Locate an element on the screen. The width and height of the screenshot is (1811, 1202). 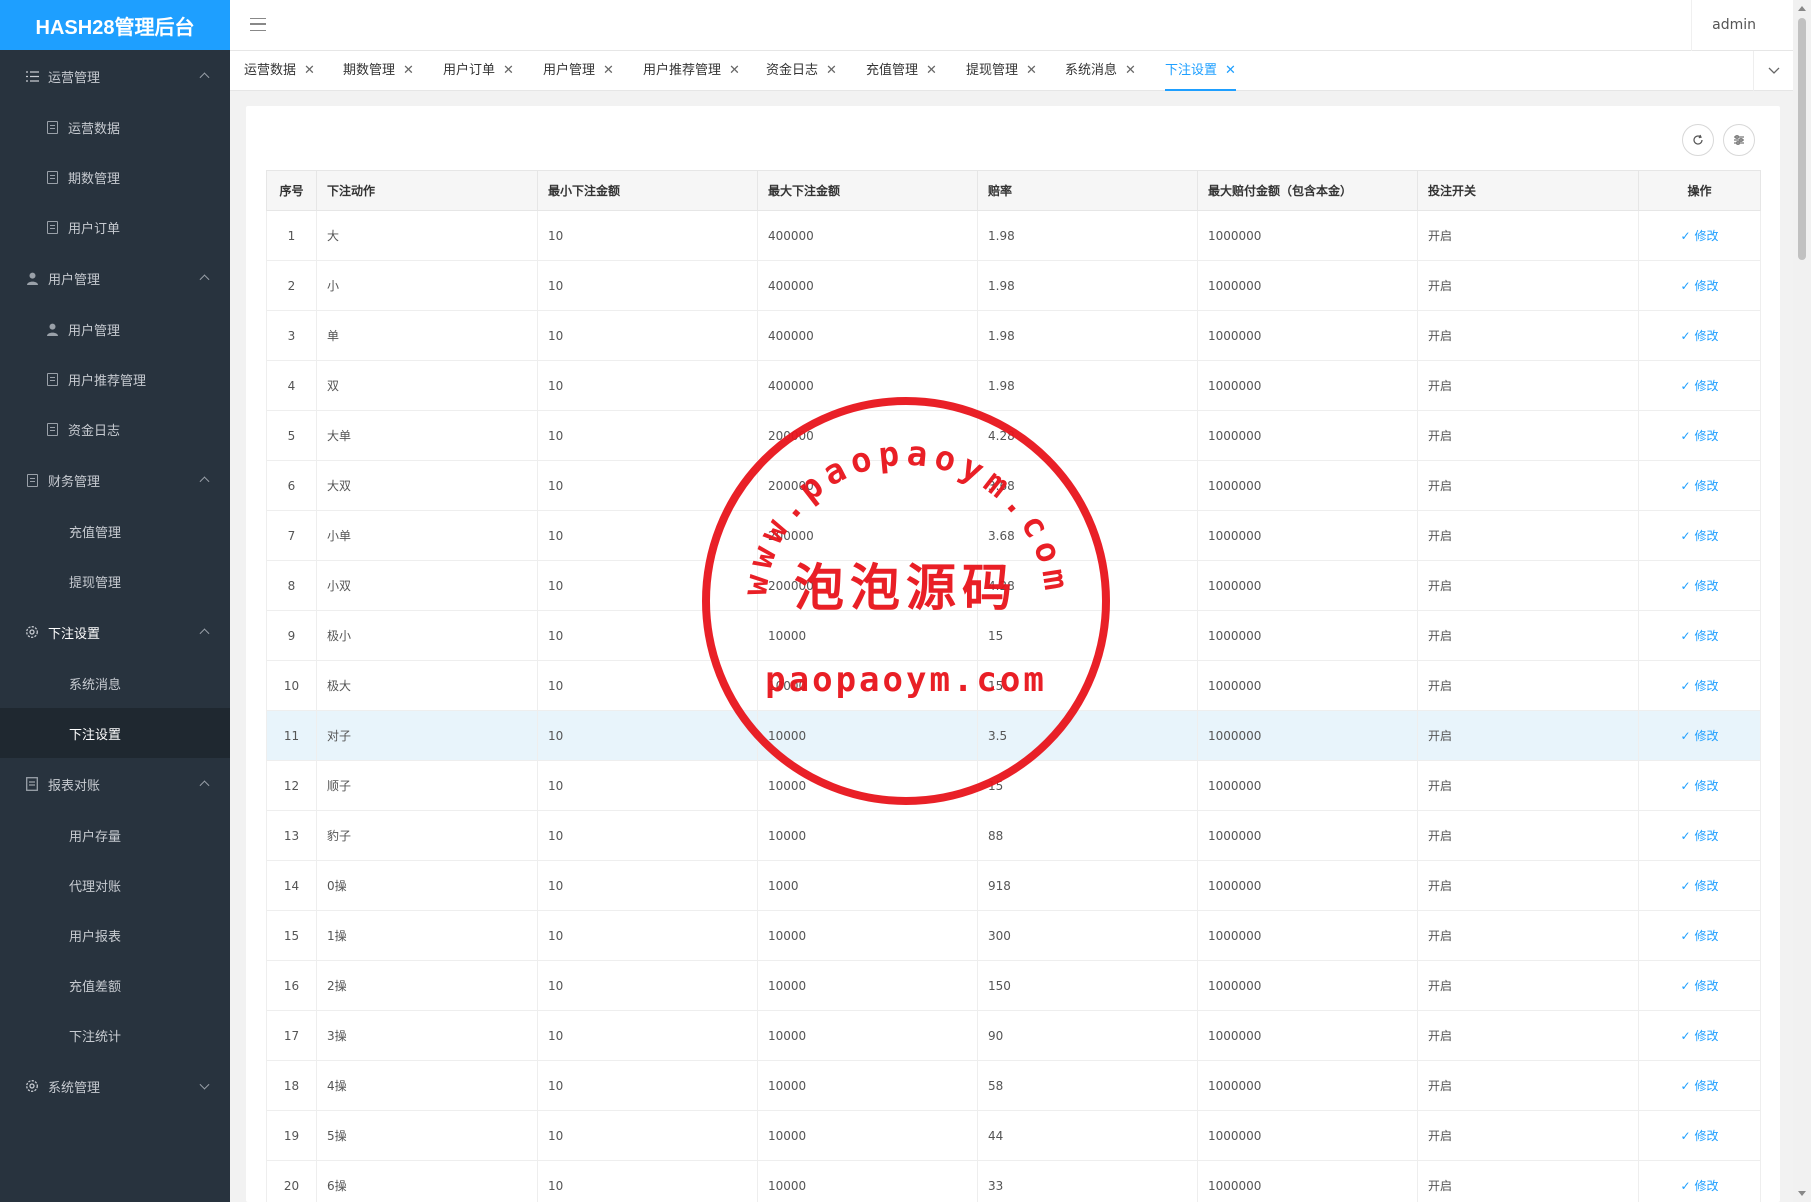
sidebar-group-header: 系统管理 is located at coordinates (115, 1086).